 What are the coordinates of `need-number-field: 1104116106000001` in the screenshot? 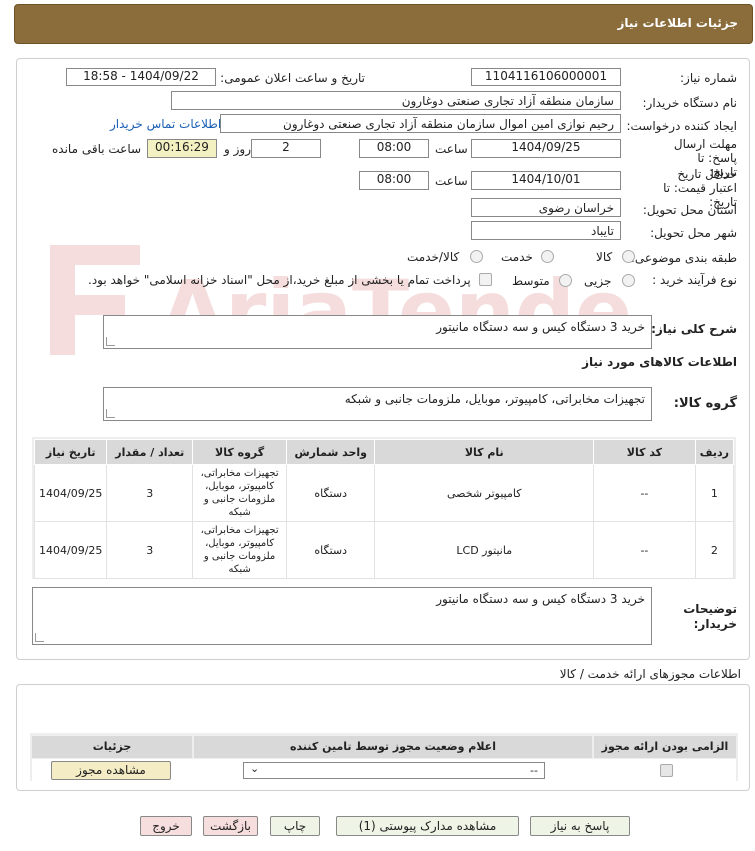 It's located at (546, 77).